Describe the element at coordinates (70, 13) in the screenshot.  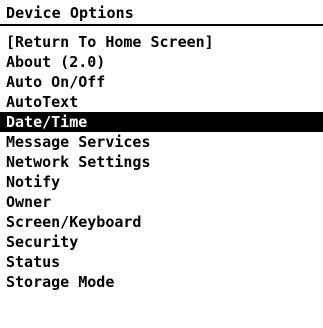
I see `page-title: Device Options` at that location.